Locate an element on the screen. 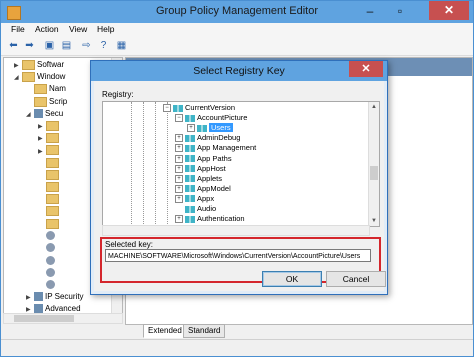 The image size is (474, 357). tree-item: ▶ IP Security is located at coordinates (55, 298).